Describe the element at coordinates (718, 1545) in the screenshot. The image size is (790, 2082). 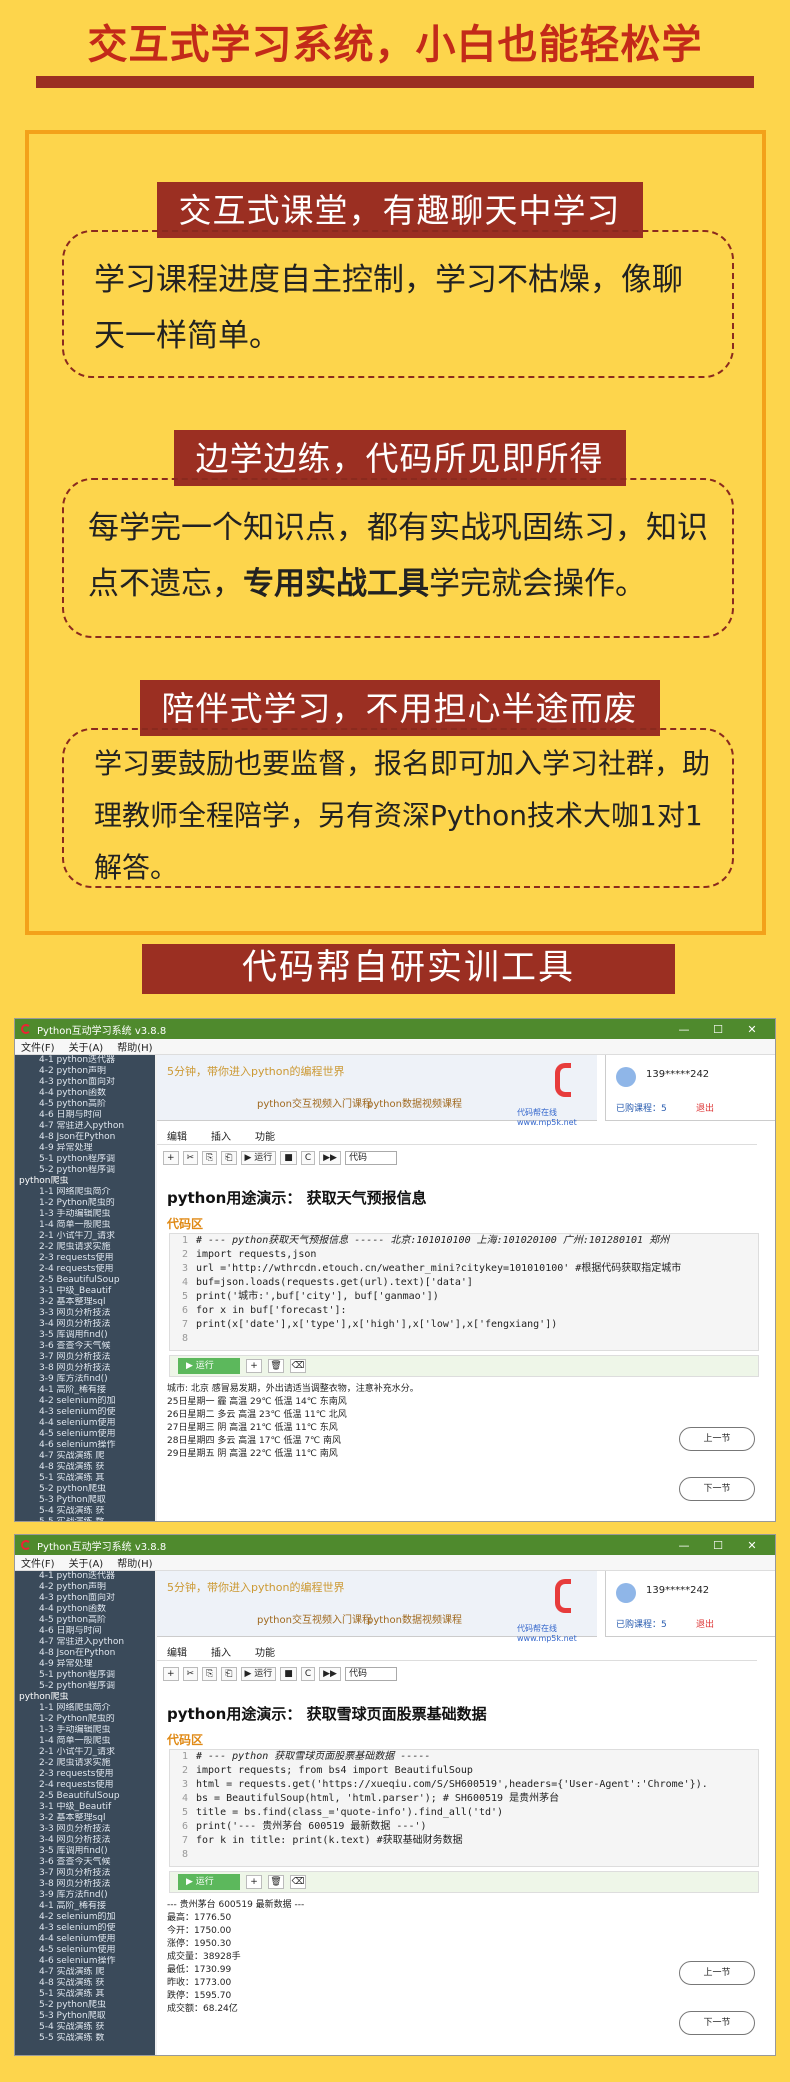
I see `maximize-icon: ☐` at that location.